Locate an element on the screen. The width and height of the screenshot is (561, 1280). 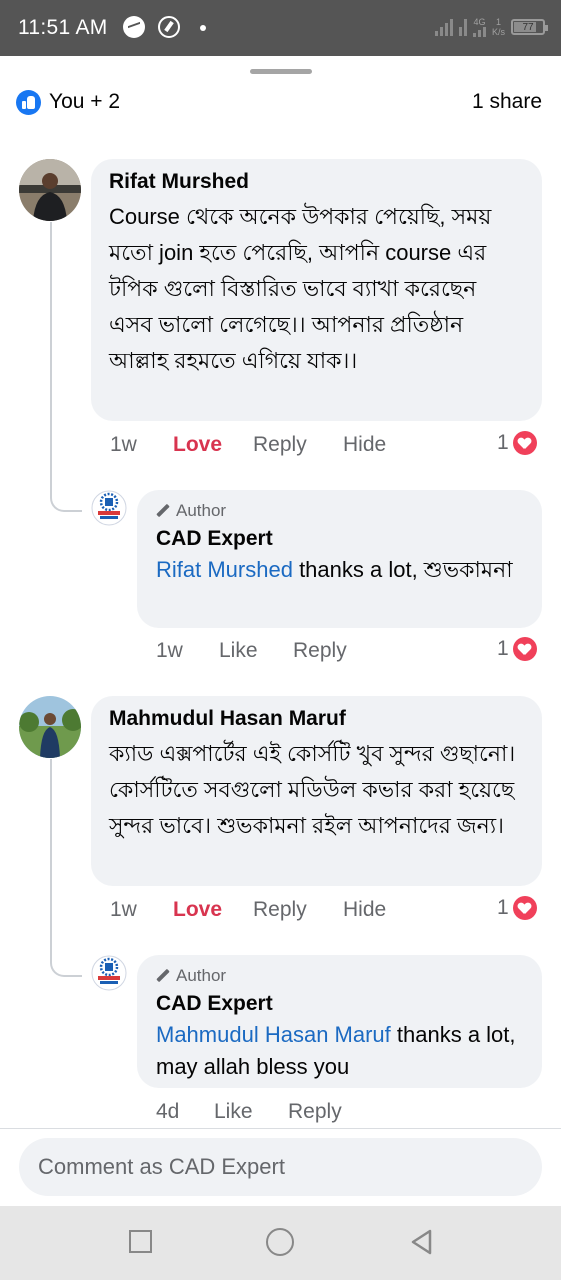
recents-icon is located at coordinates (140, 1241).